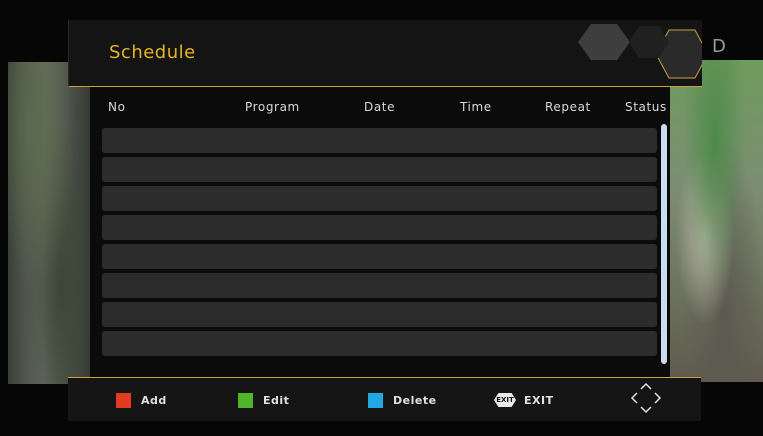 The width and height of the screenshot is (763, 436). I want to click on column-header-program: Program, so click(272, 107).